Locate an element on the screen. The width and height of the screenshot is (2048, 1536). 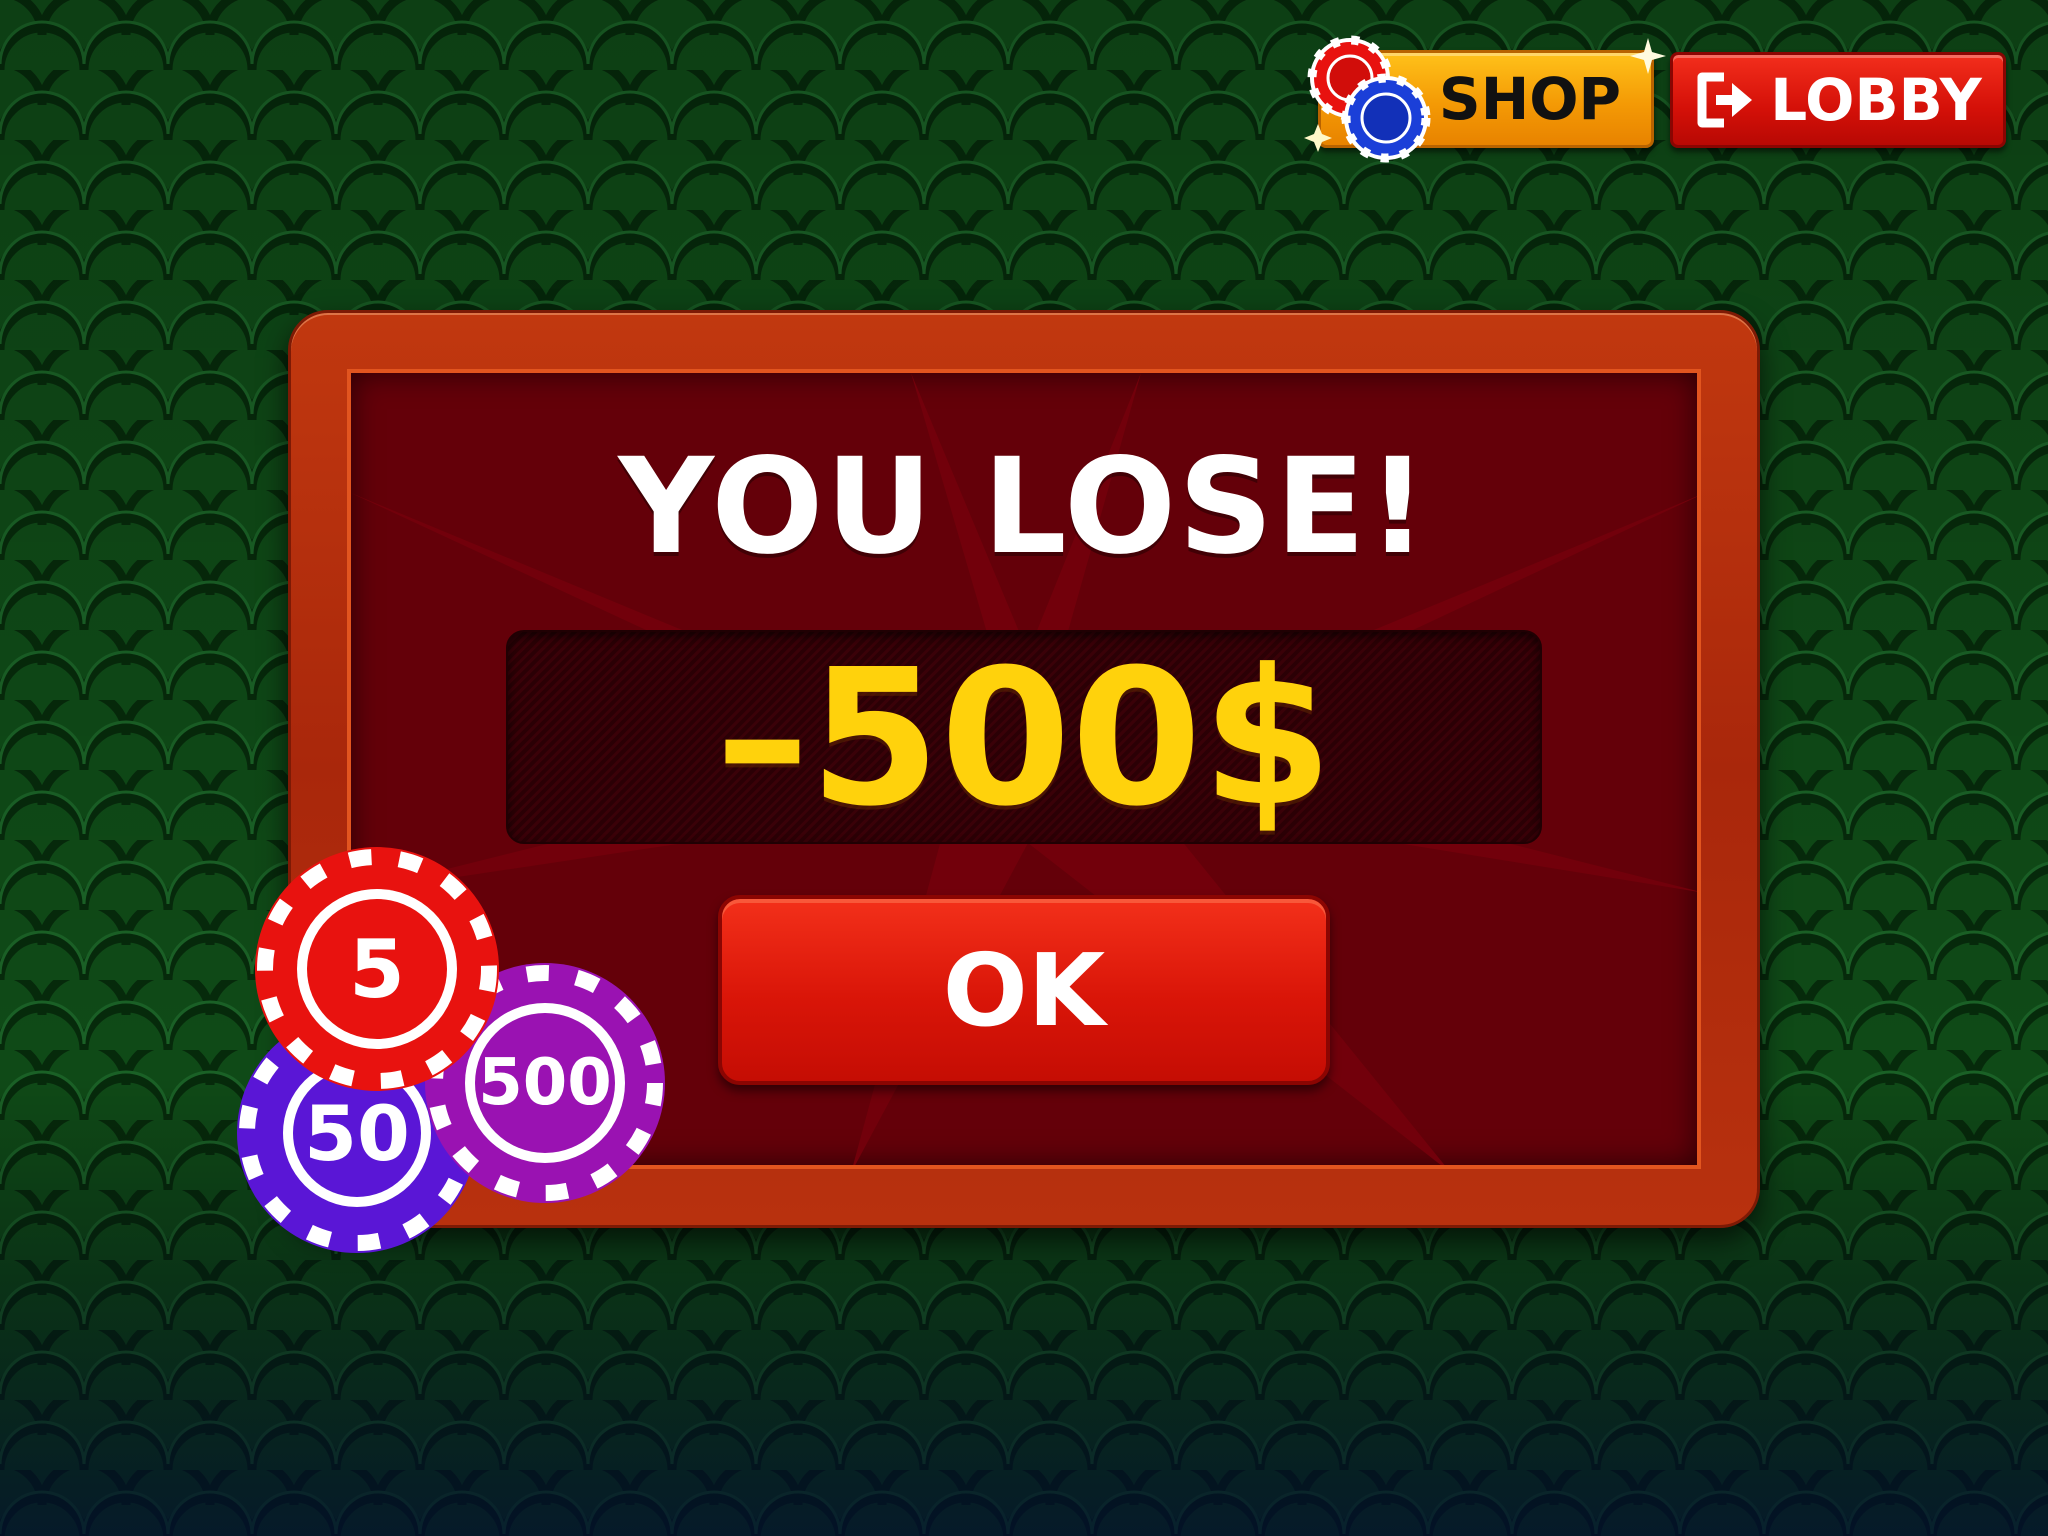
ok-button-label: OK is located at coordinates (1024, 990).